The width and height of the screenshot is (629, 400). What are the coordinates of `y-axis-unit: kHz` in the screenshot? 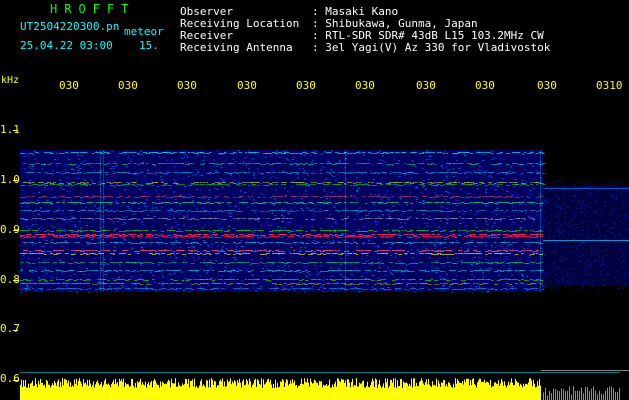 It's located at (10, 80).